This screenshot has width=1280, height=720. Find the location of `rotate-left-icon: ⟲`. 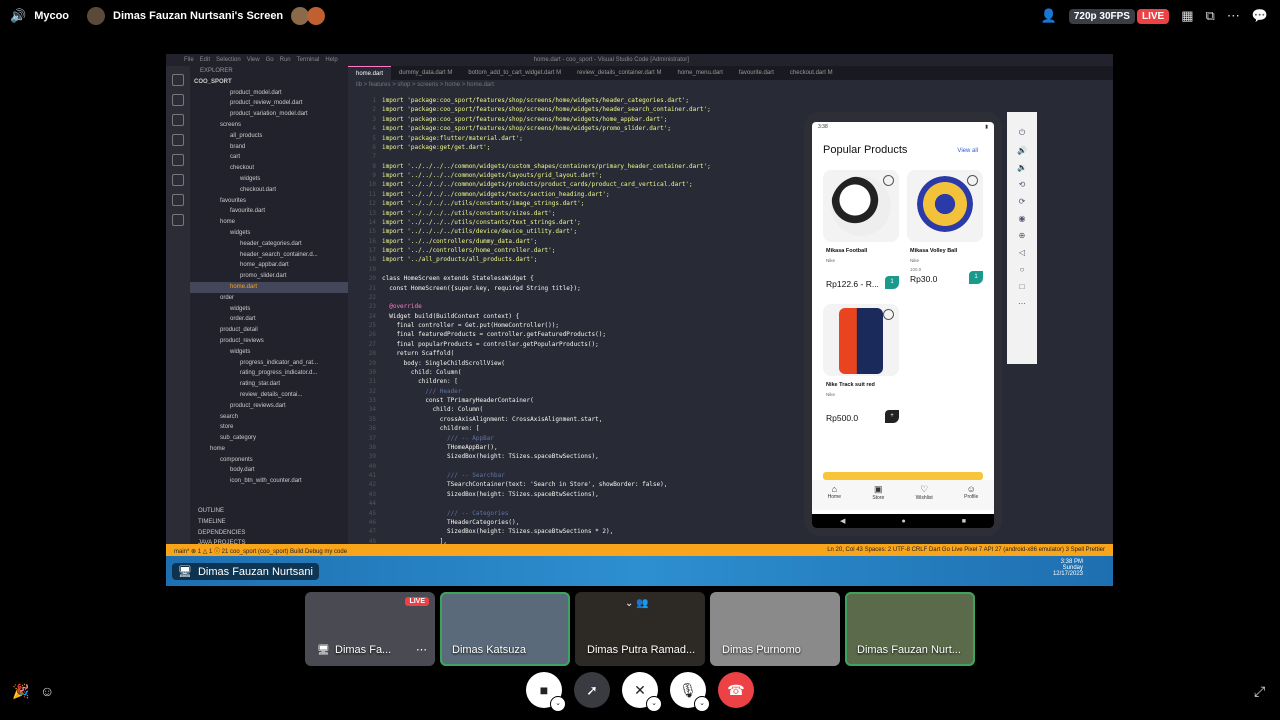

rotate-left-icon: ⟲ is located at coordinates (1022, 184).